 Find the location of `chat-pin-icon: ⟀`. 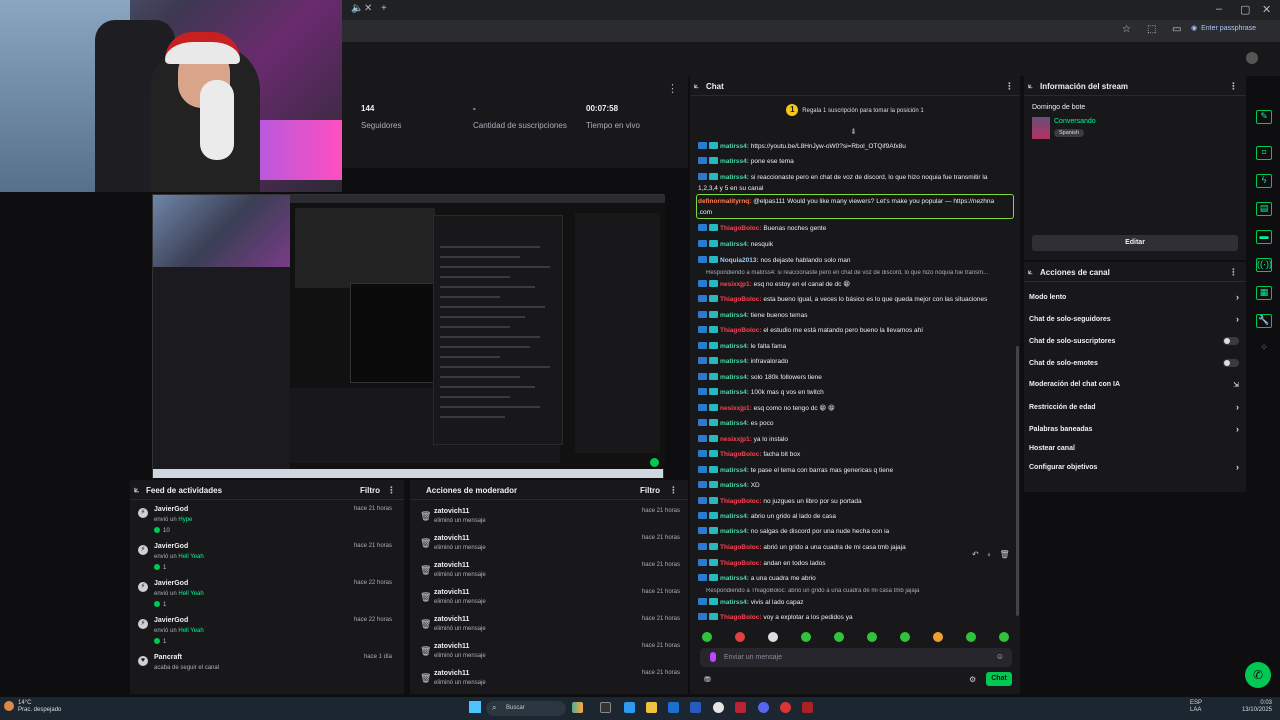

chat-pin-icon: ⟀ is located at coordinates (696, 86).